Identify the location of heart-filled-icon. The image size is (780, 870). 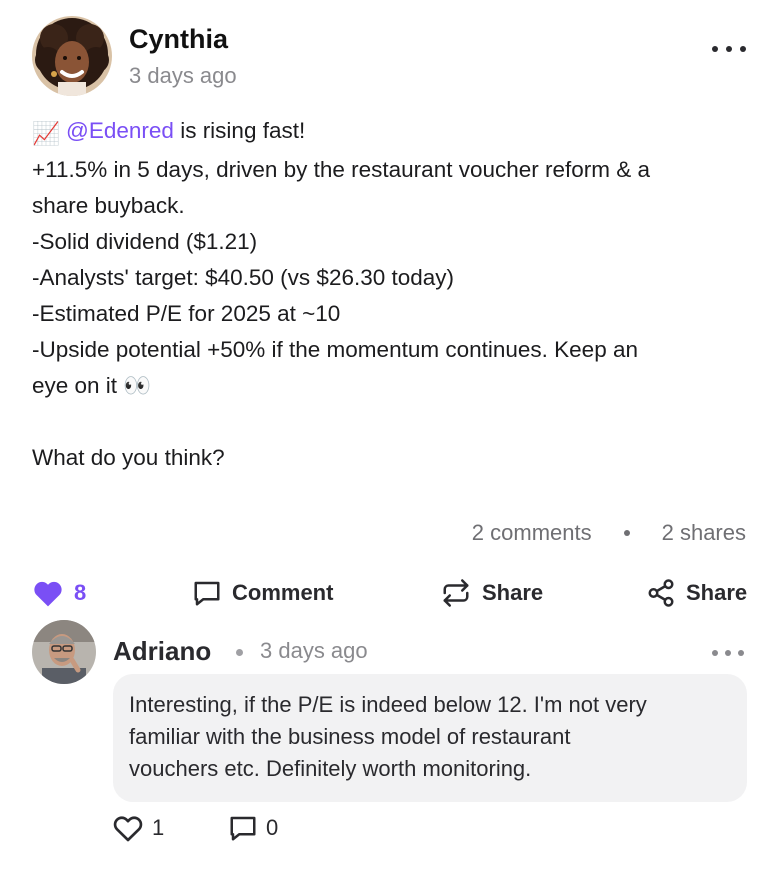
(48, 594).